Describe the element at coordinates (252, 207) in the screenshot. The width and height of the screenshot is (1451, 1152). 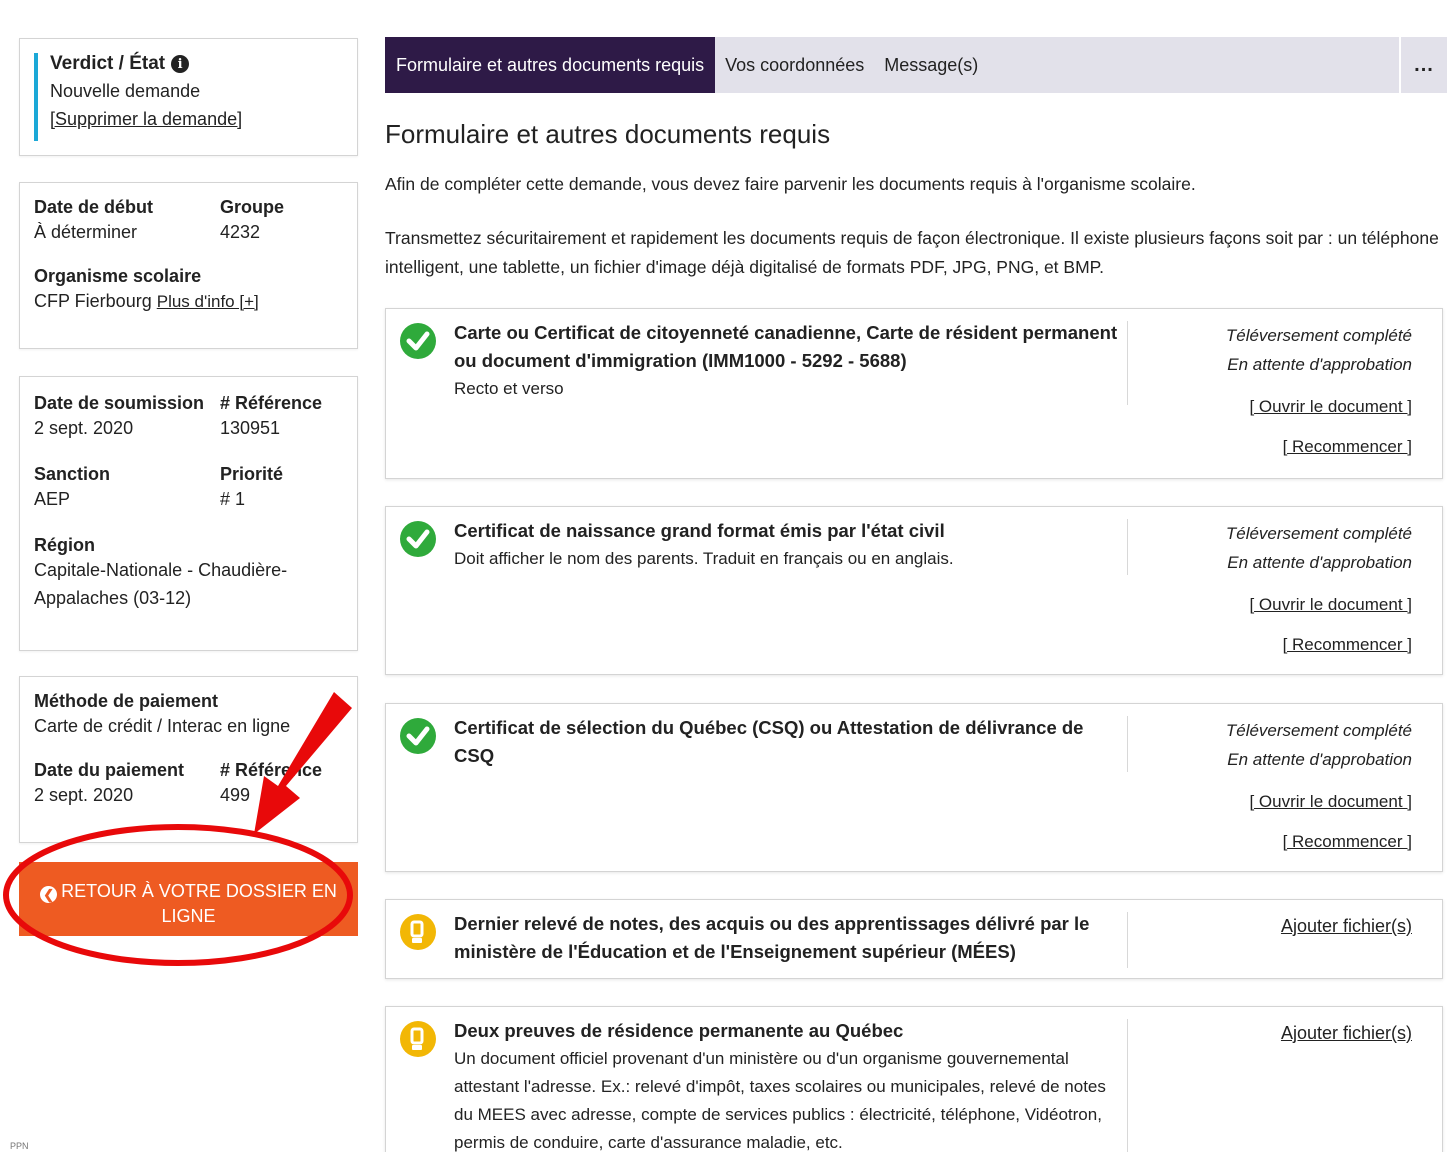
I see `group-label: Groupe` at that location.